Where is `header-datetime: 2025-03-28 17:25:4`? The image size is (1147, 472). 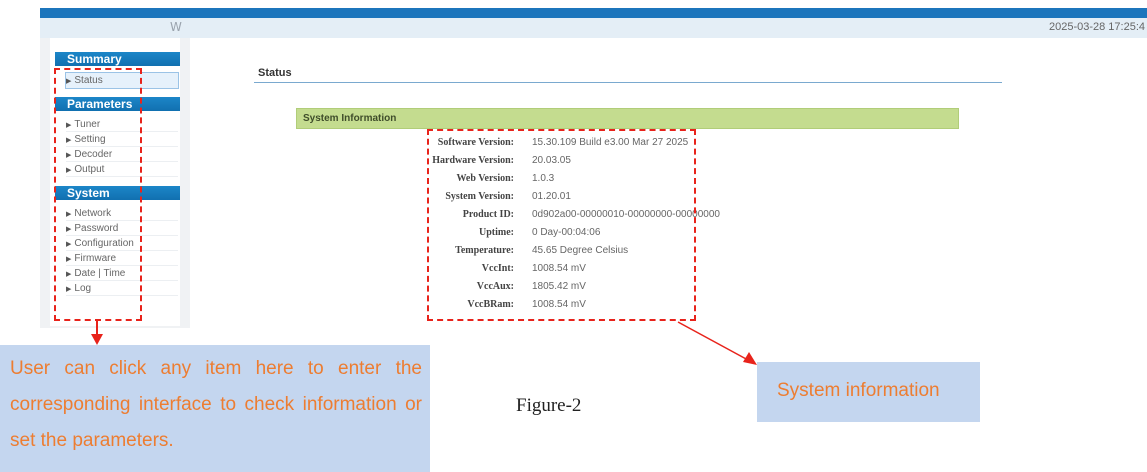
header-datetime: 2025-03-28 17:25:4 is located at coordinates (1096, 27).